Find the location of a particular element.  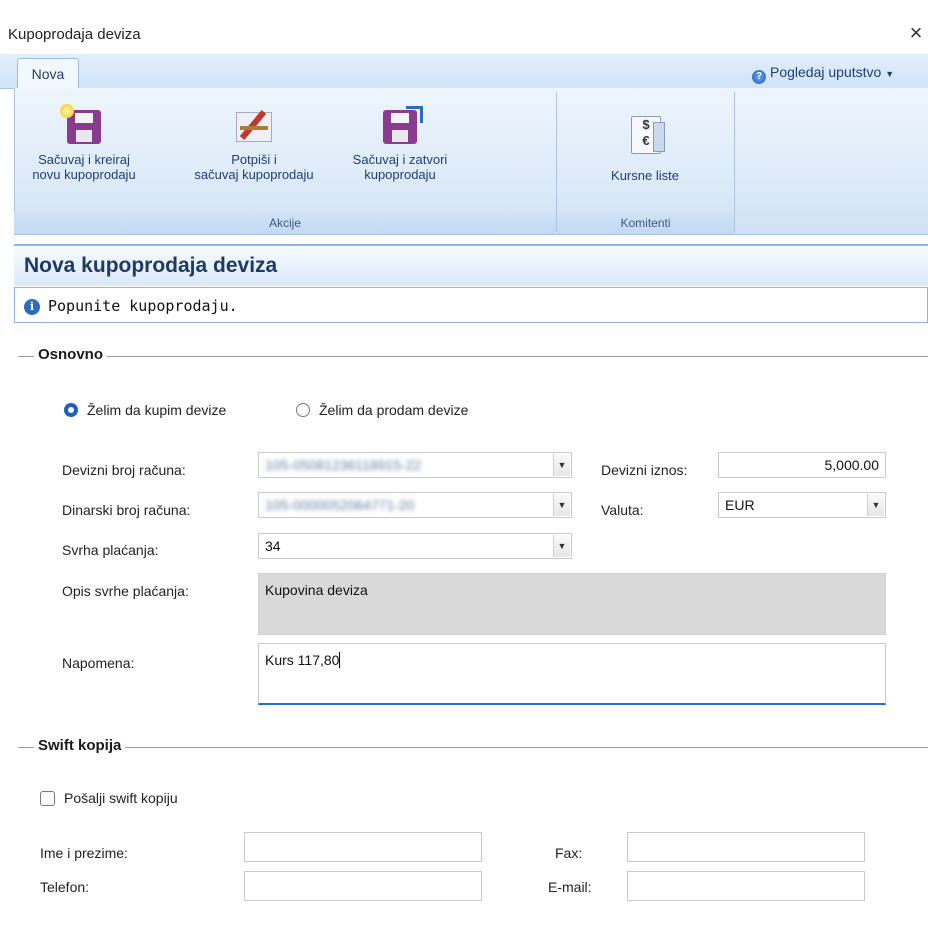

valuta-select: EUR ▼ is located at coordinates (802, 505).